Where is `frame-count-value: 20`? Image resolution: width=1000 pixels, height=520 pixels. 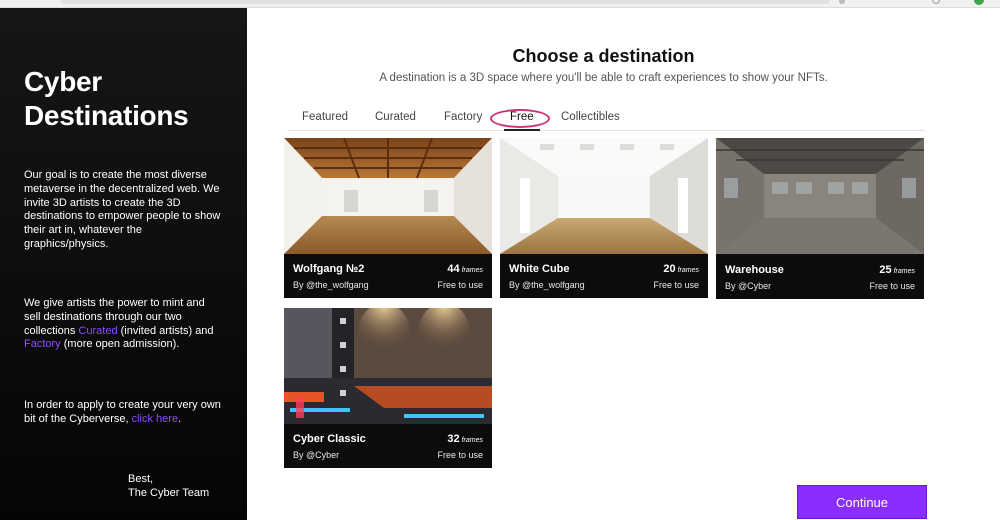 frame-count-value: 20 is located at coordinates (669, 269).